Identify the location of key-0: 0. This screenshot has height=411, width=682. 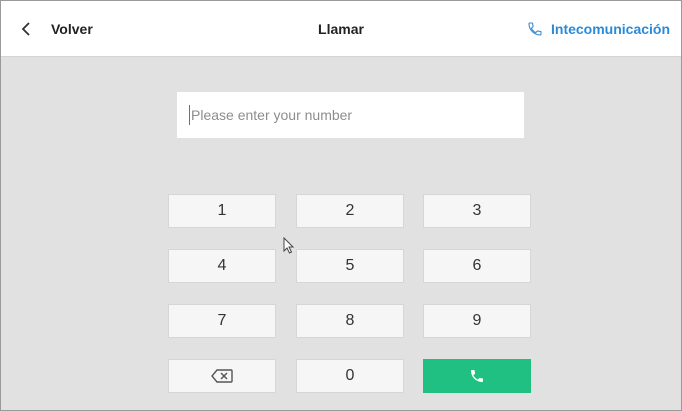
(350, 376).